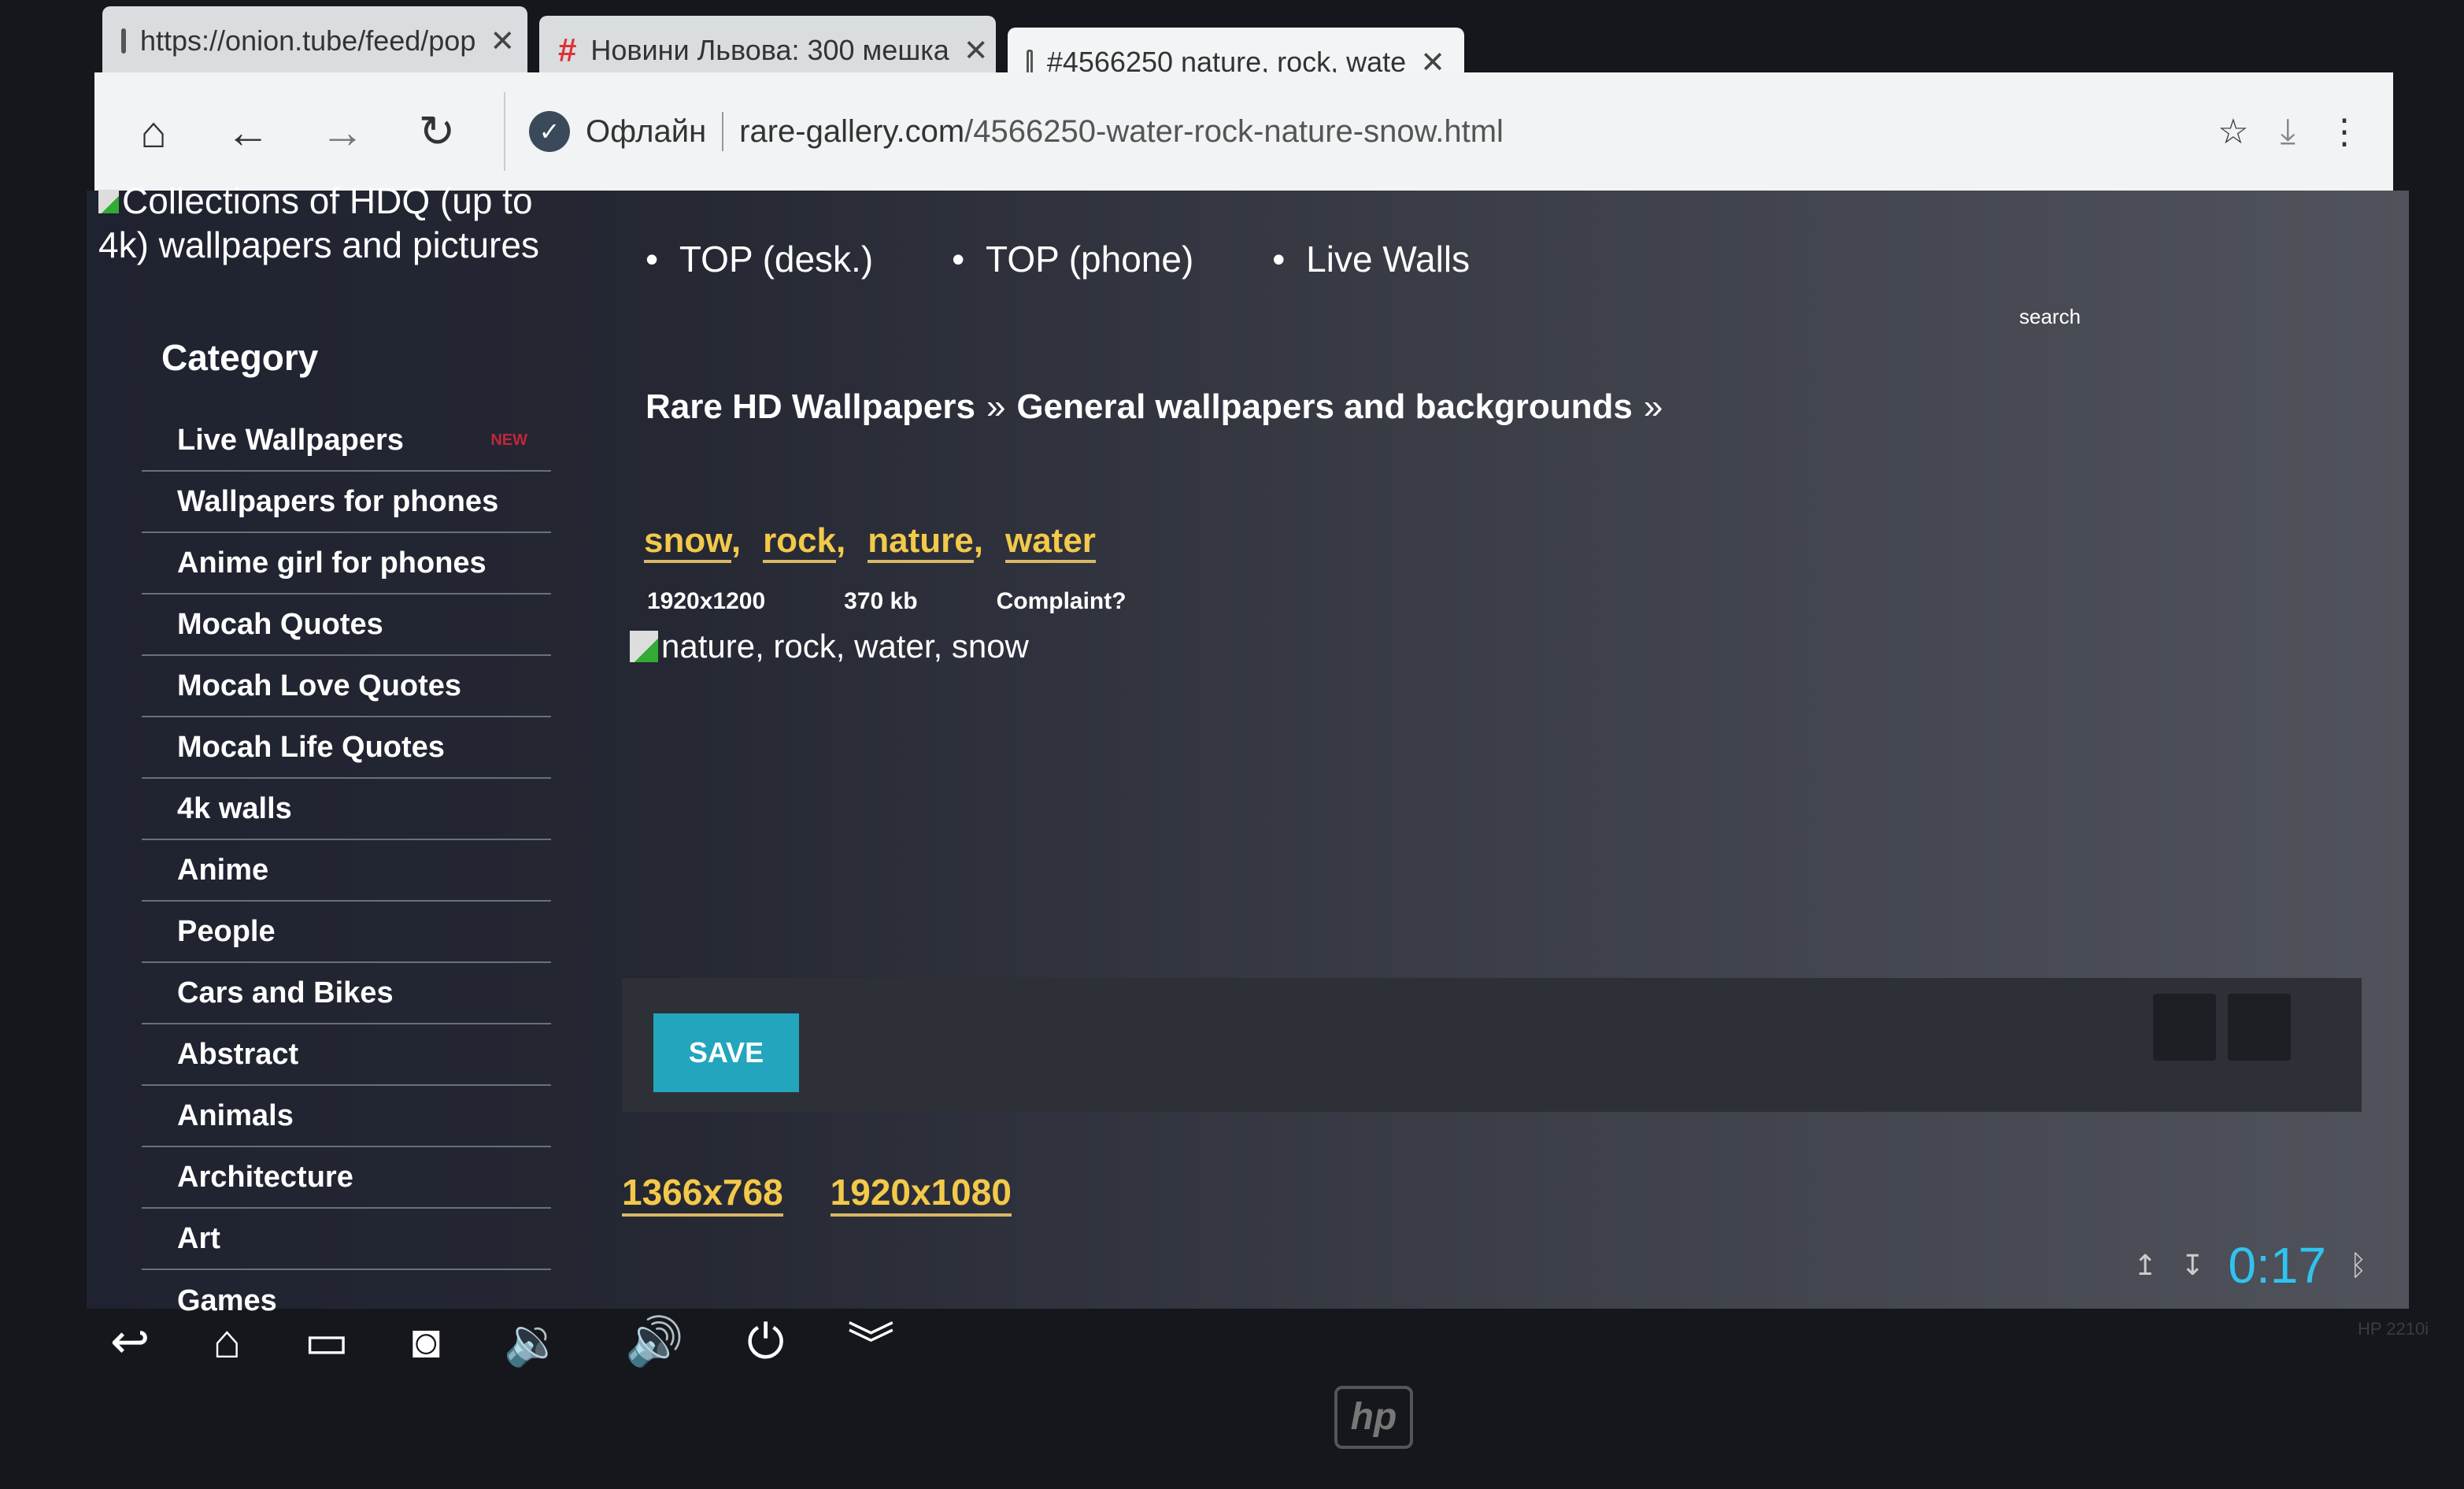 The height and width of the screenshot is (1489, 2464). What do you see at coordinates (235, 1115) in the screenshot?
I see `item-label: Animals` at bounding box center [235, 1115].